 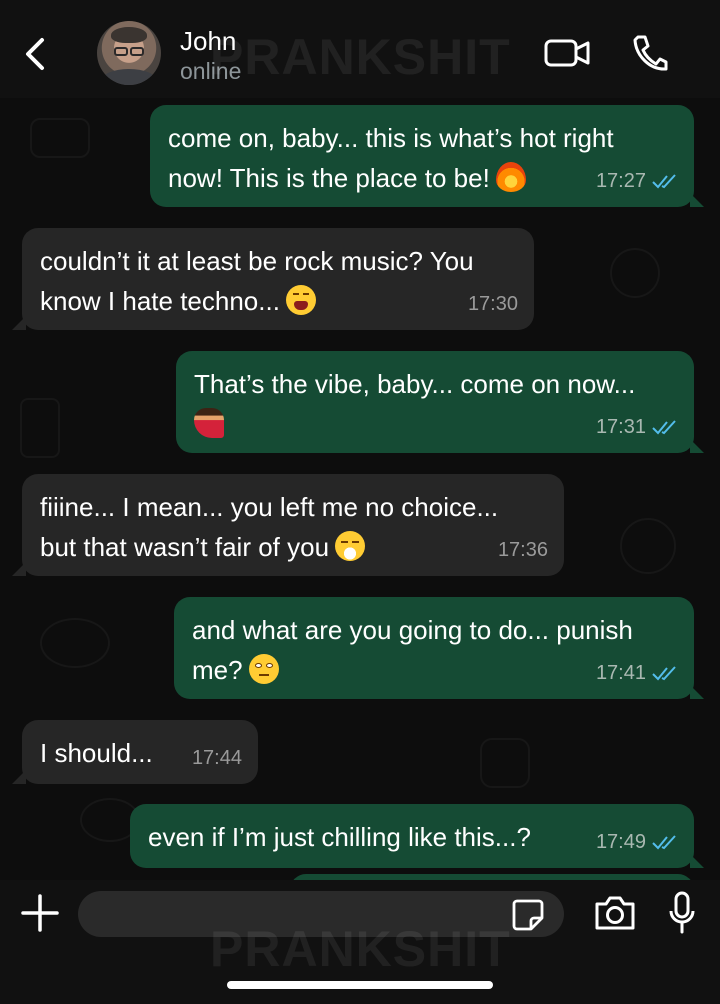 I want to click on huffing-face-emoji, so click(x=350, y=546).